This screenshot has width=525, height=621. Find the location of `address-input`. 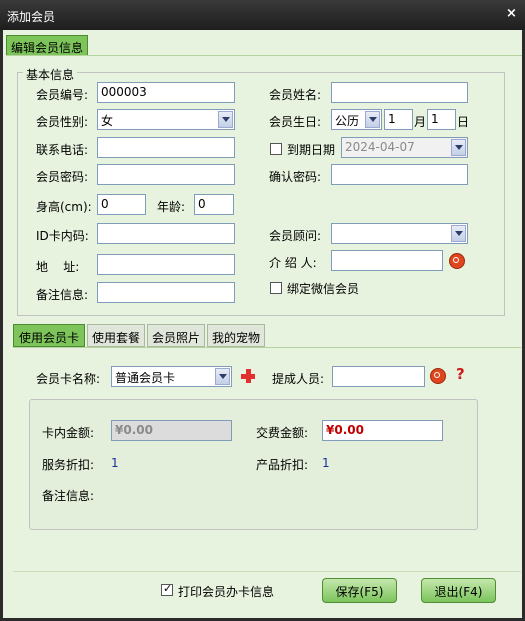

address-input is located at coordinates (166, 264).